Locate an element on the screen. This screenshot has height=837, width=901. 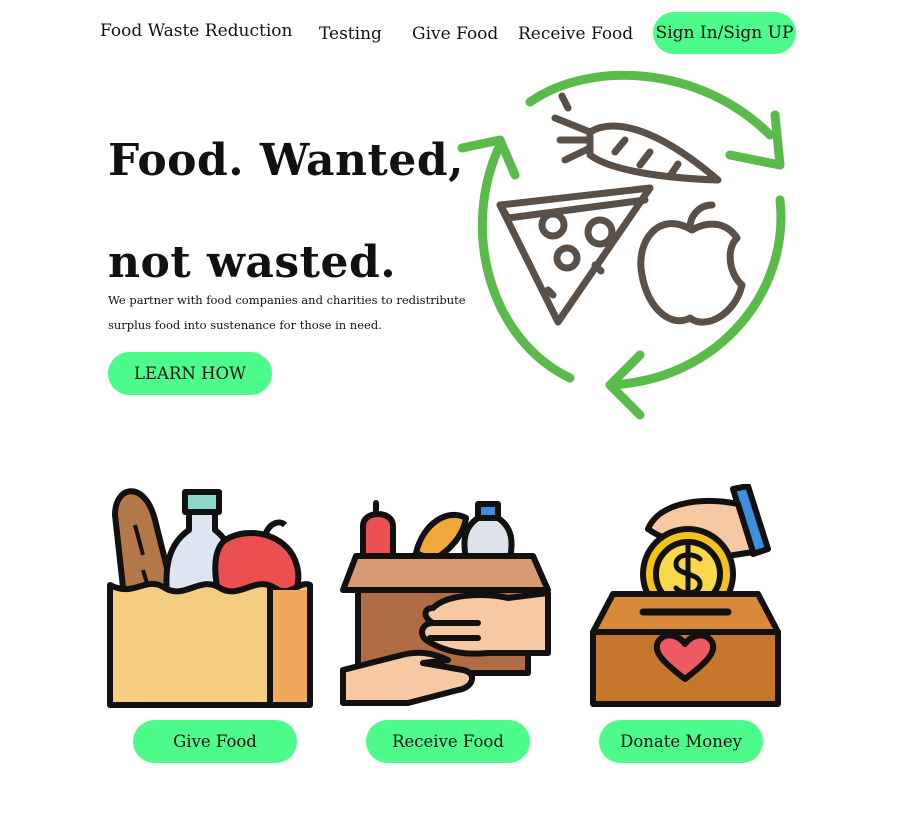
hero-title-line-2: not wasted. is located at coordinates (252, 262).